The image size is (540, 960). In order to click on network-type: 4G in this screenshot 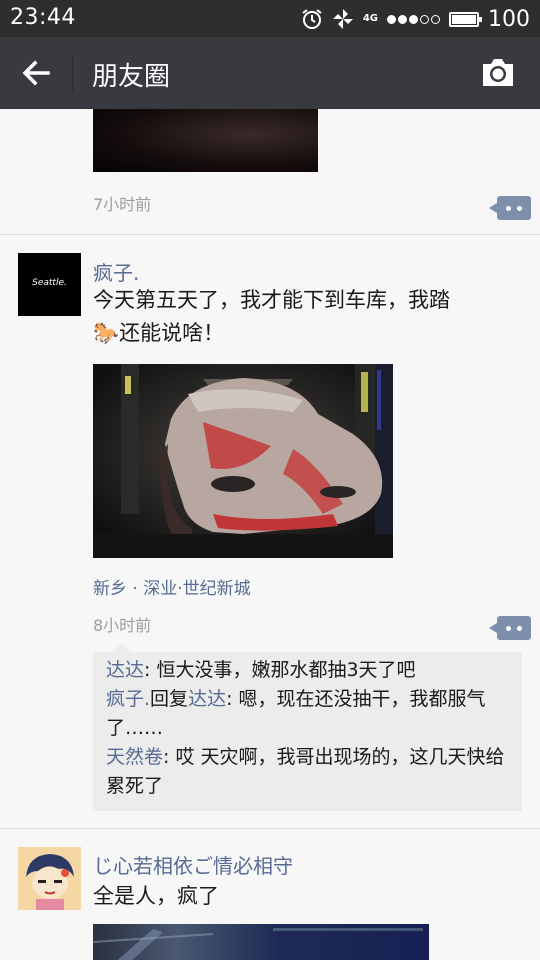, I will do `click(370, 18)`.